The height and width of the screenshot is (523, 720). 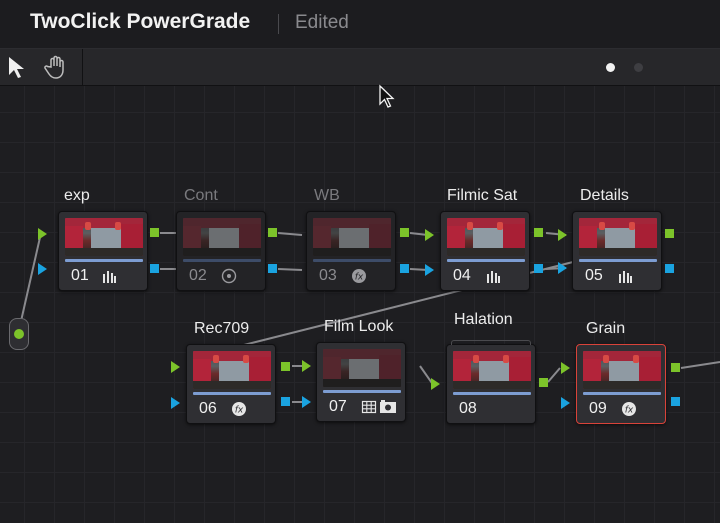 I want to click on node-body: 02, so click(x=221, y=251).